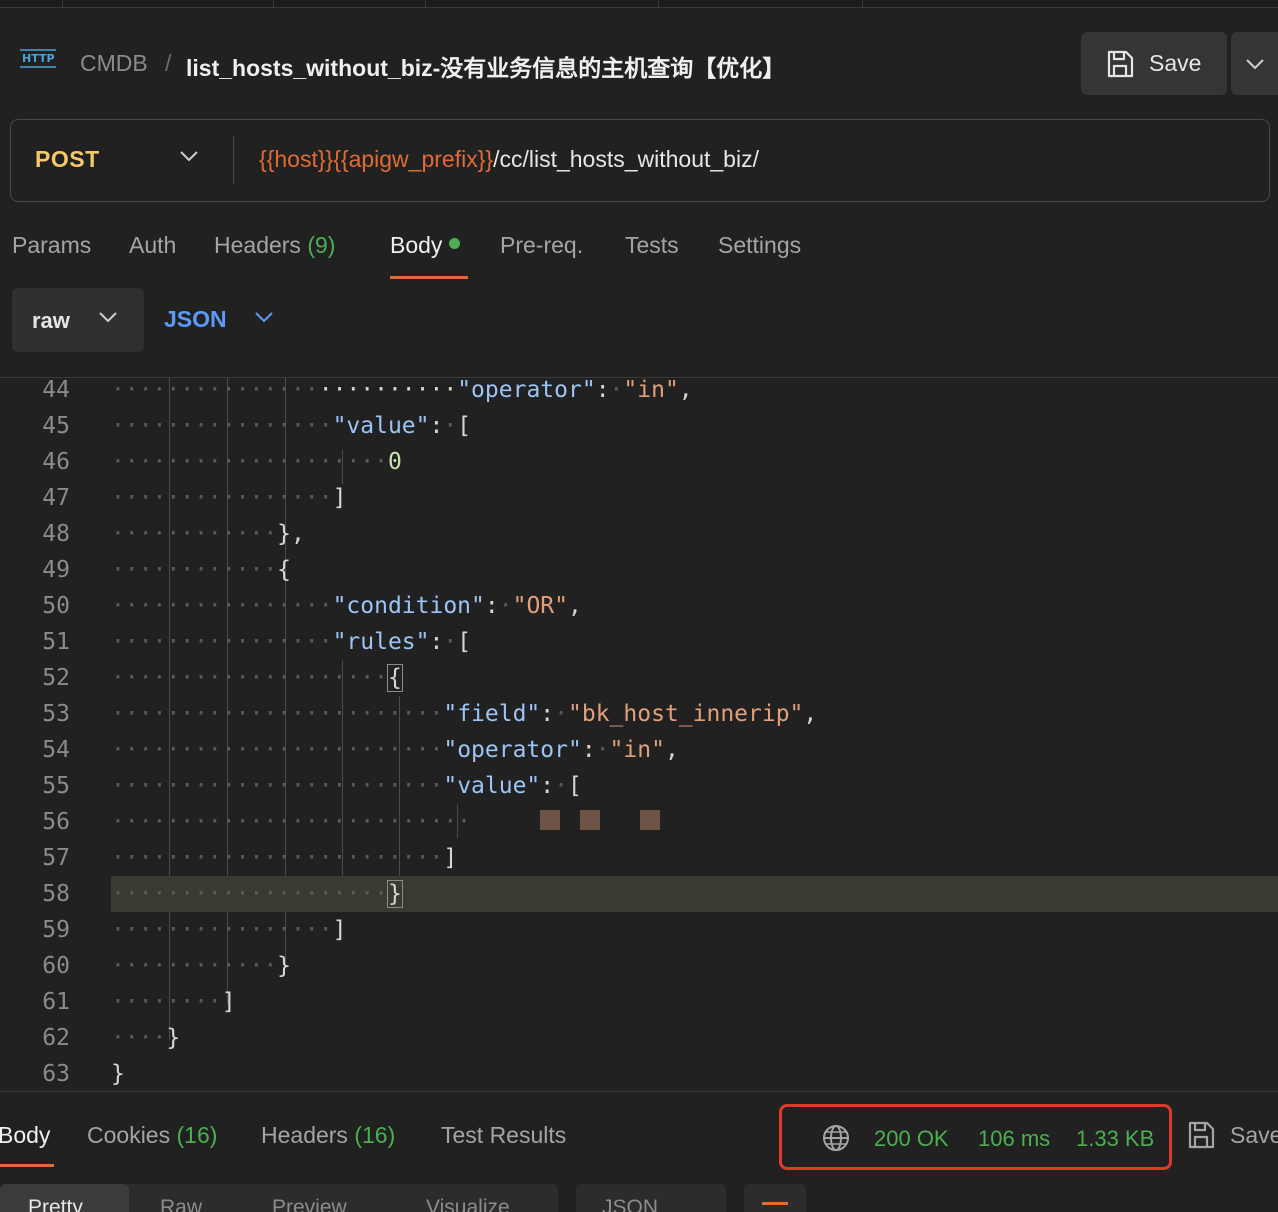  I want to click on line-number: 62, so click(56, 1038).